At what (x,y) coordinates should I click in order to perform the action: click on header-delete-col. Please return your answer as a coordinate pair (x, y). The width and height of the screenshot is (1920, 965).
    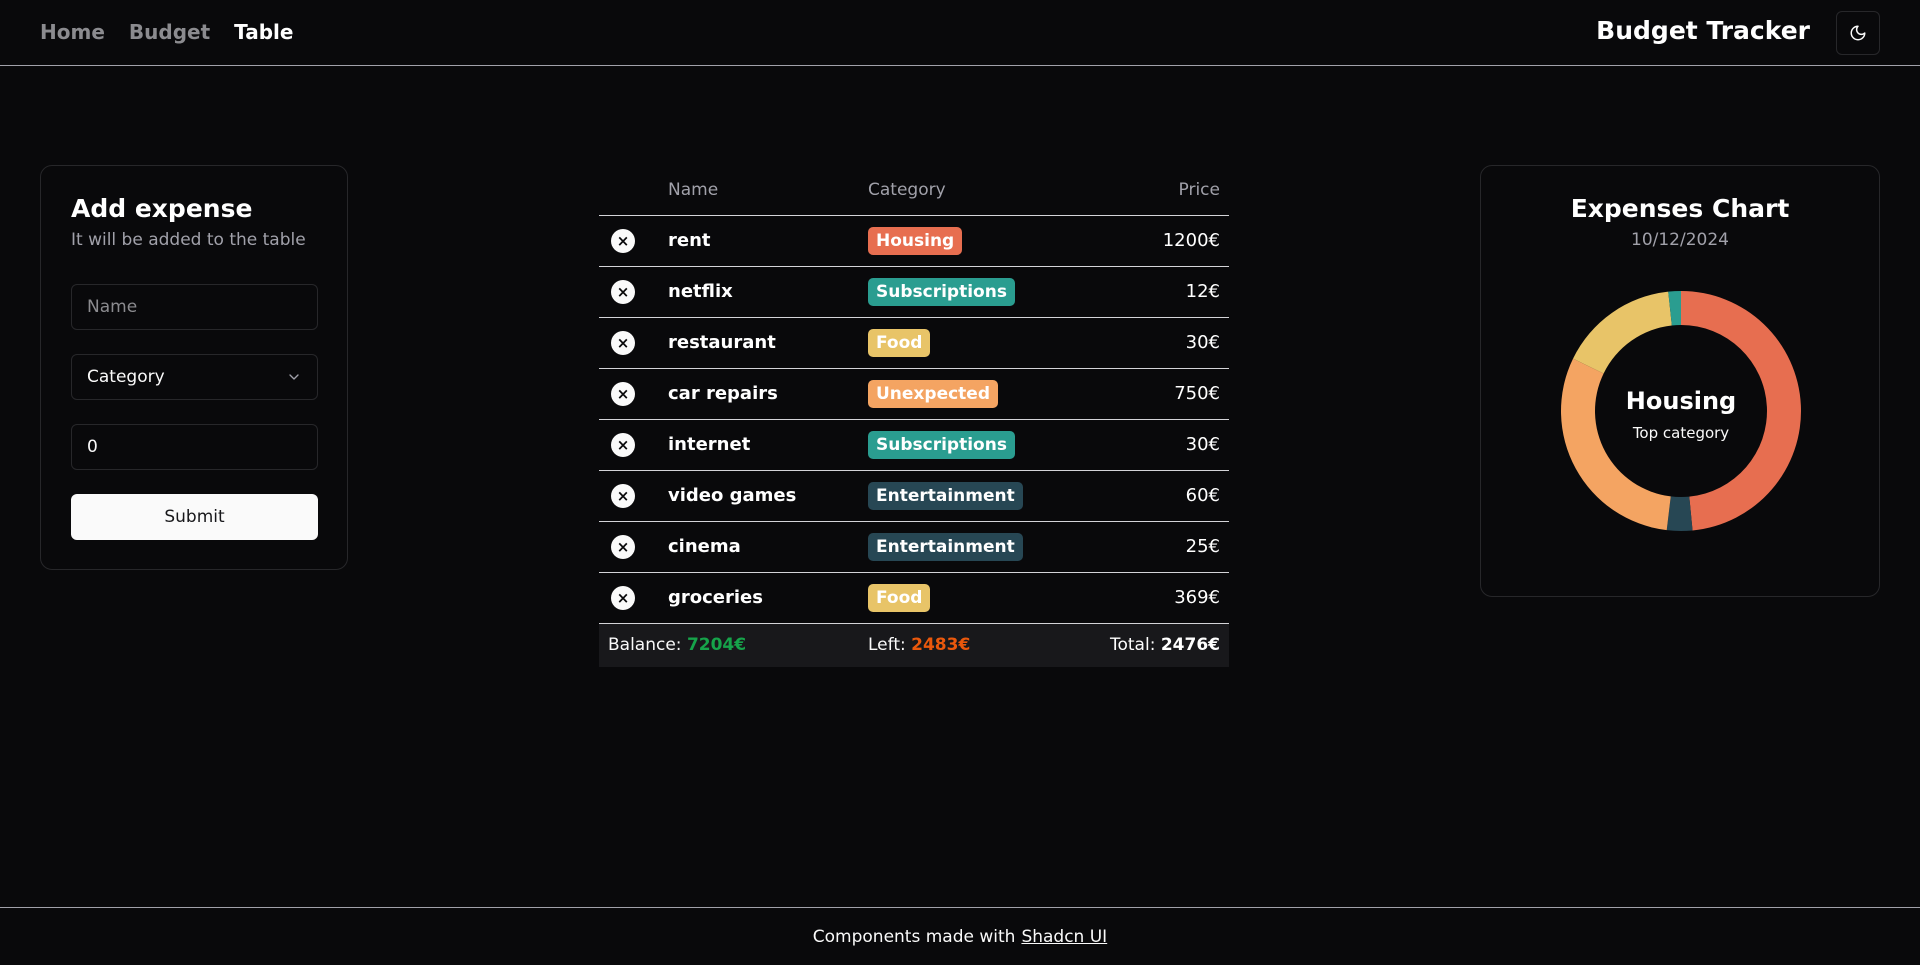
    Looking at the image, I should click on (633, 190).